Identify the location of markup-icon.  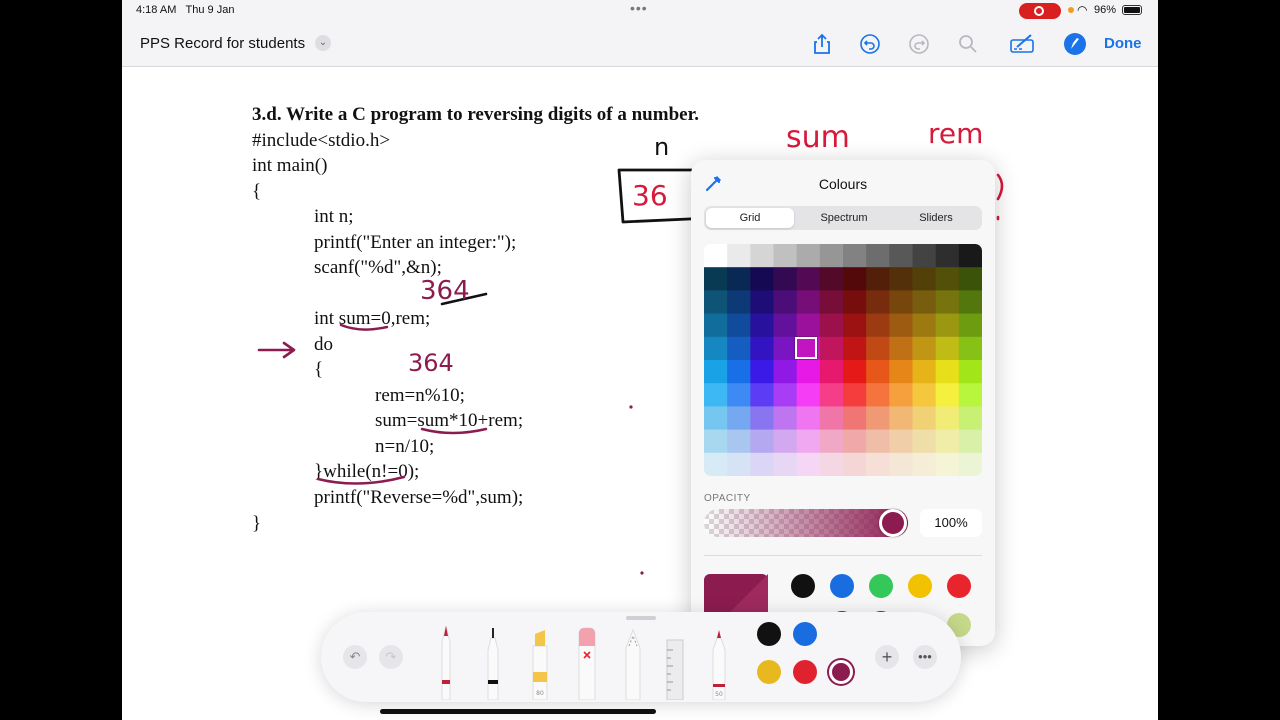
(1021, 44).